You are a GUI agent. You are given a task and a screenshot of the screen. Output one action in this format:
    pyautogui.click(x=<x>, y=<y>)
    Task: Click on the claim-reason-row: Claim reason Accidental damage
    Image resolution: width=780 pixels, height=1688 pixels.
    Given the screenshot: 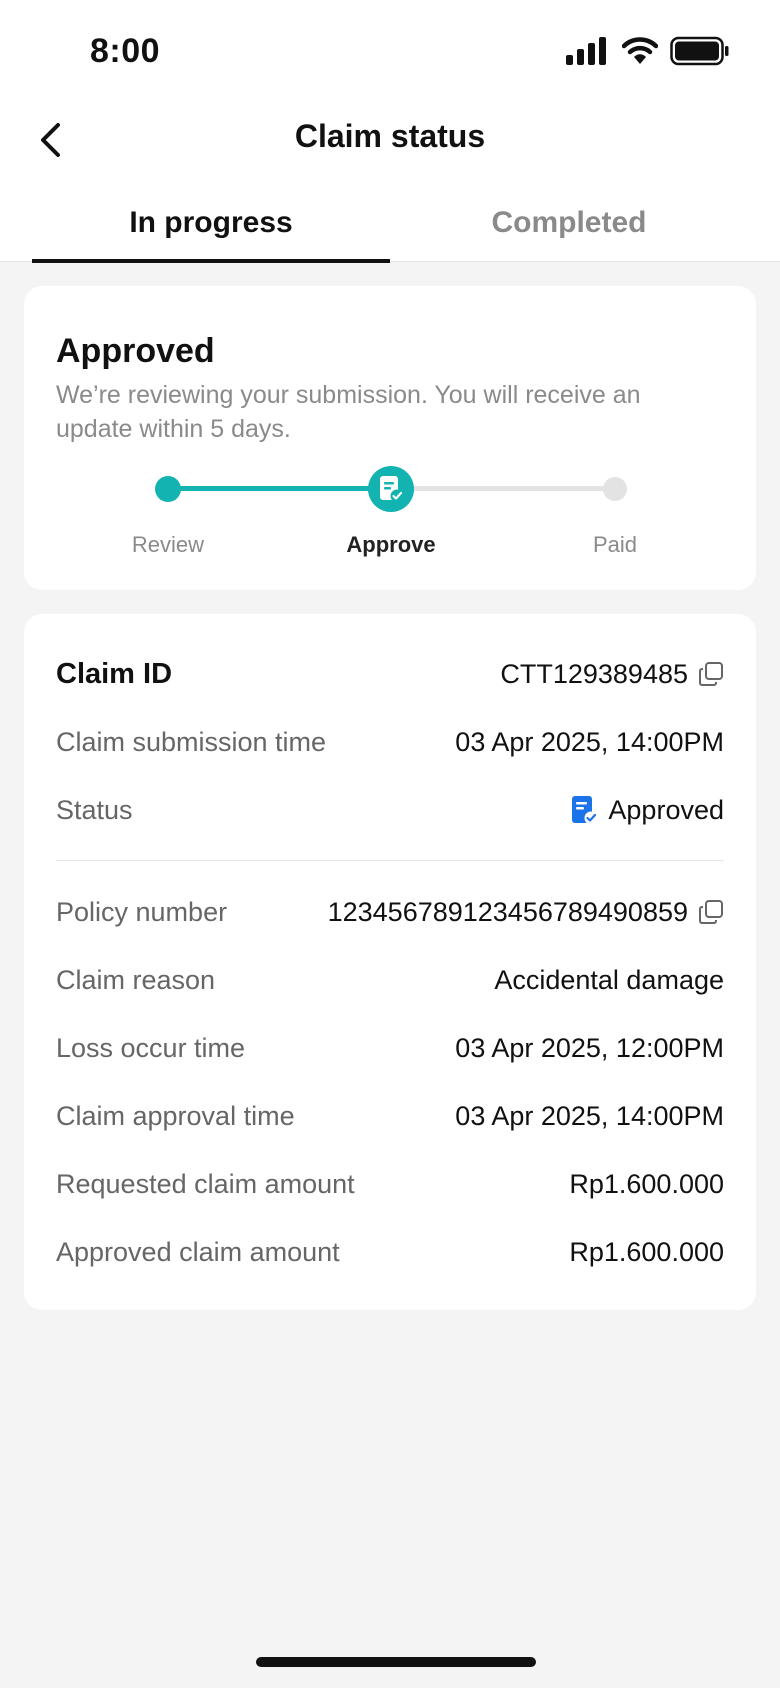 What is the action you would take?
    pyautogui.click(x=390, y=980)
    